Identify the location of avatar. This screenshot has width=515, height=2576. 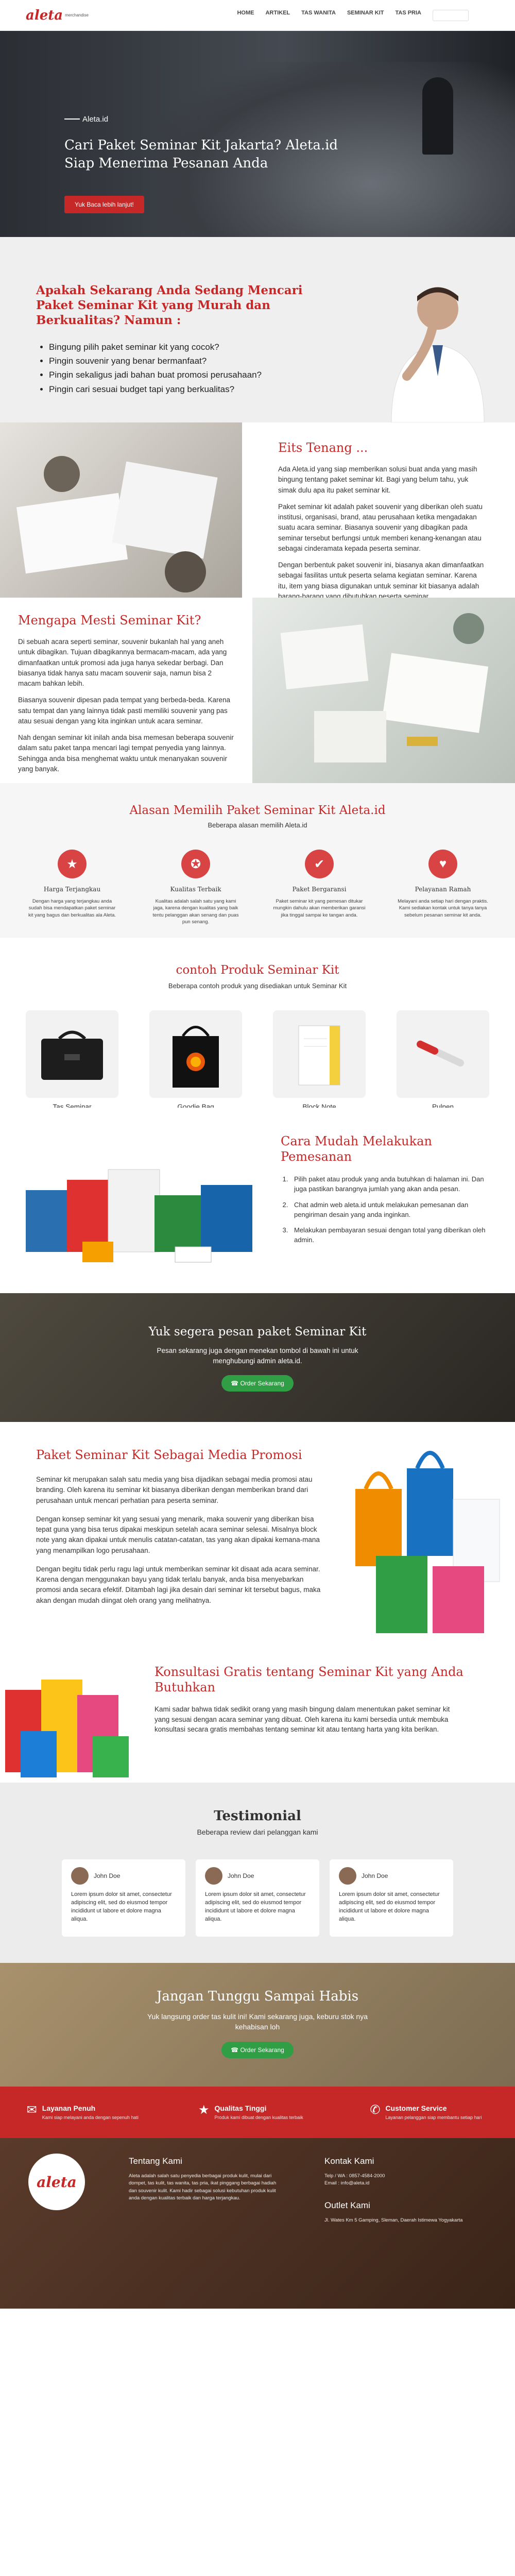
(80, 1876).